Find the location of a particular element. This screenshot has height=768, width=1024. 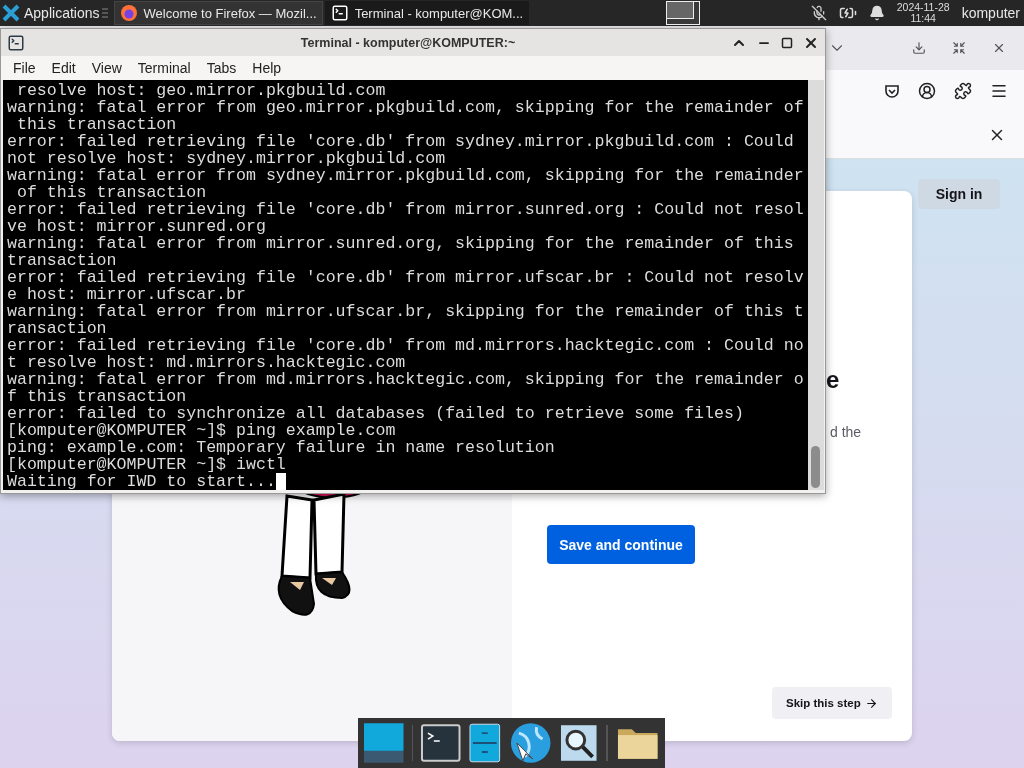

terminal-line: error: failed retrieving file 'core.db' from mirror.sunred.org : Could not resol is located at coordinates (405, 209).